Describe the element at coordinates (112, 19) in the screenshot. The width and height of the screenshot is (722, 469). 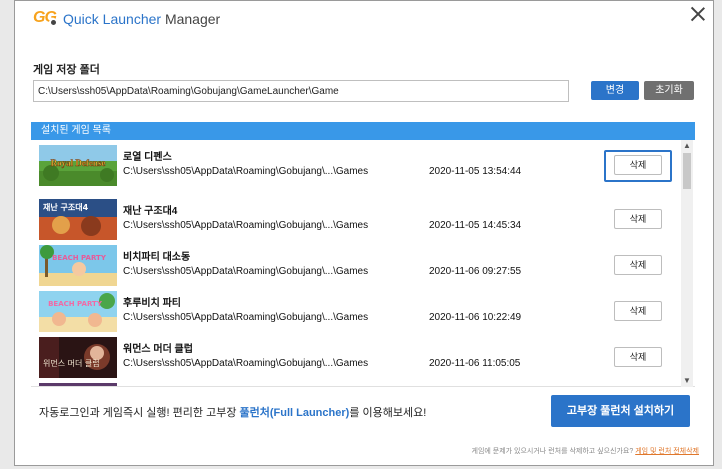
I see `window-title-main: Quick Launcher` at that location.